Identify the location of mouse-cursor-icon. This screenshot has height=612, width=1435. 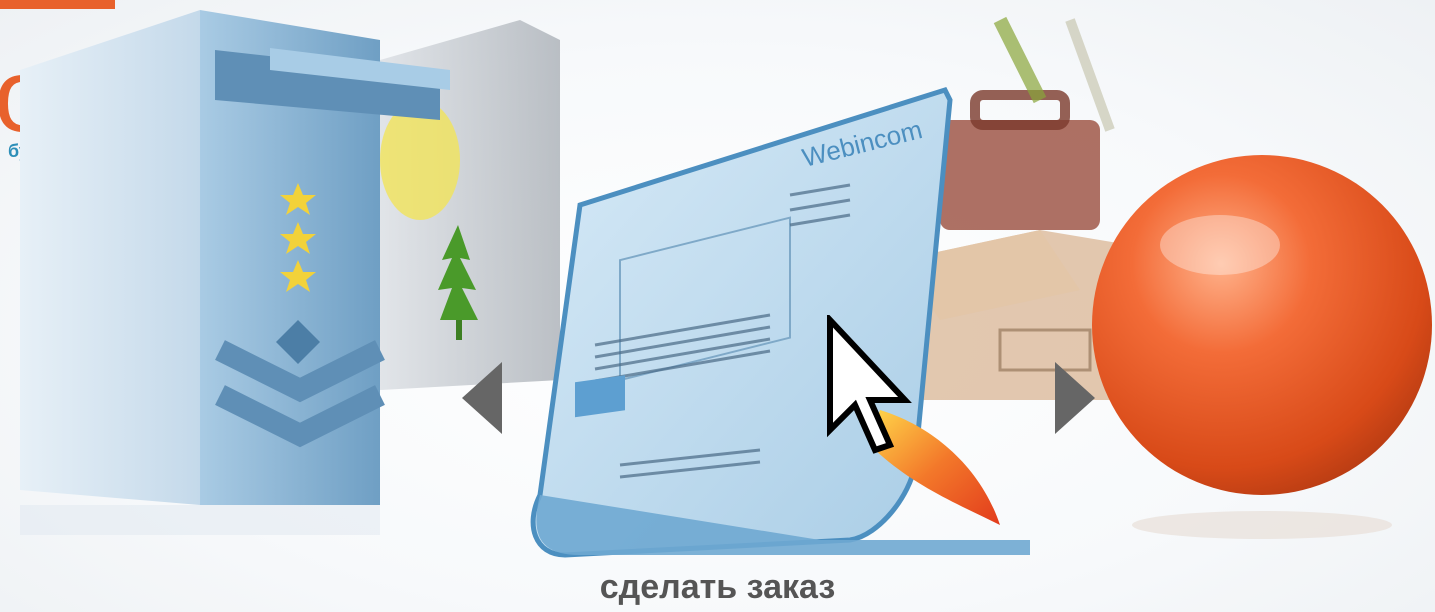
(869, 384).